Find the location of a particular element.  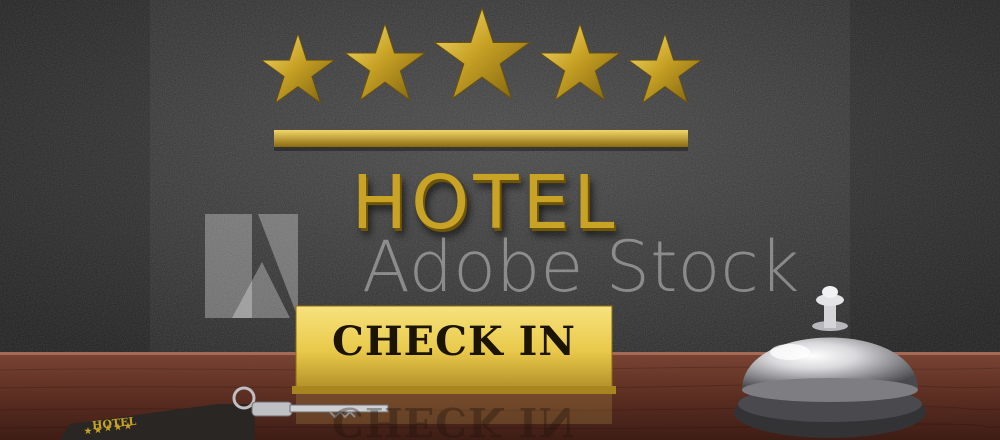

adobe-logo-icon is located at coordinates (251, 266).